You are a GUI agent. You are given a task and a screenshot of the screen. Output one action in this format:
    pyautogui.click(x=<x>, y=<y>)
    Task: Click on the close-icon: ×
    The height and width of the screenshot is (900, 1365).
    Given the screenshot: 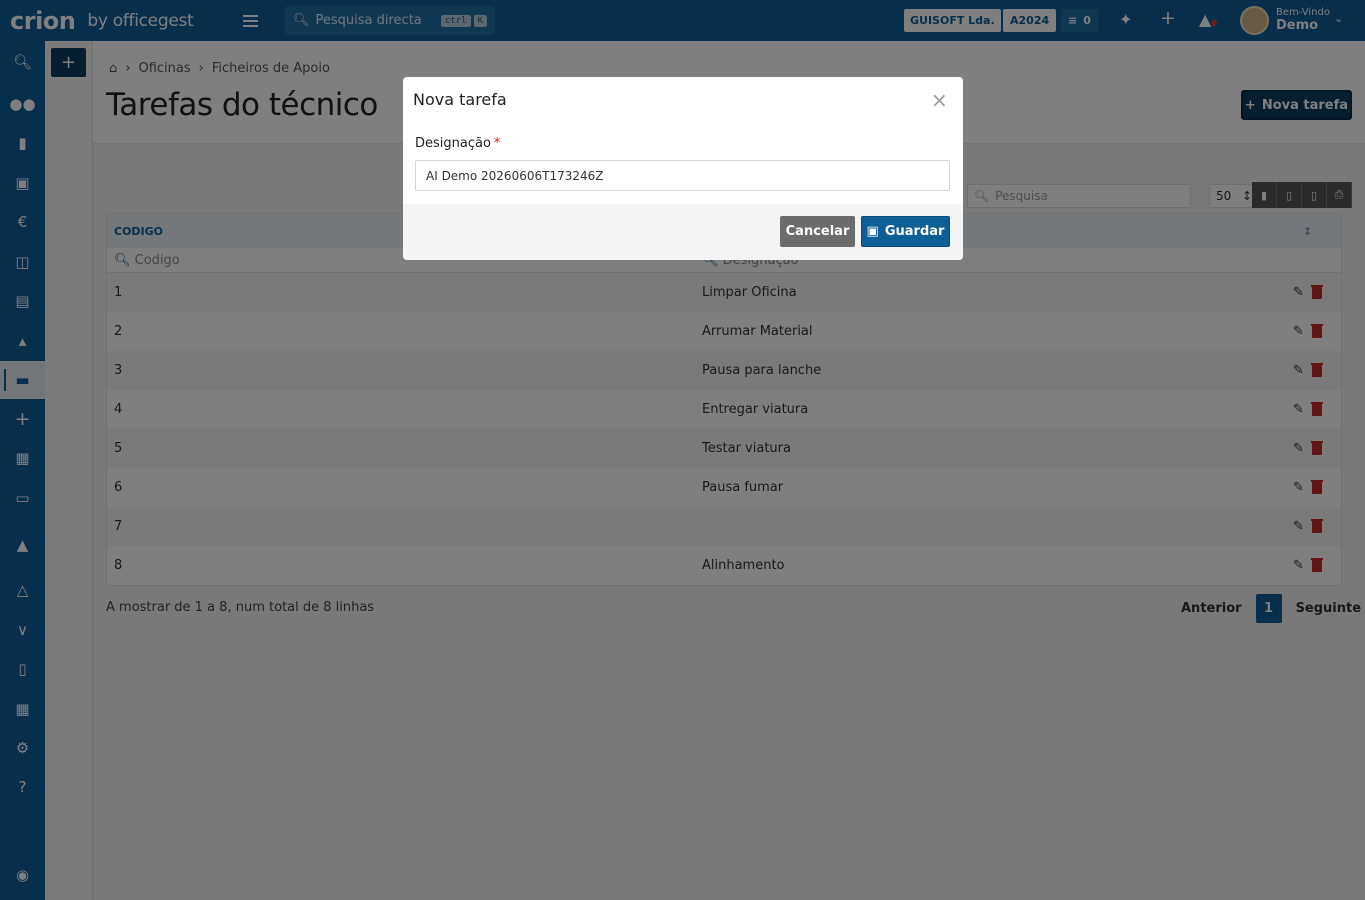 What is the action you would take?
    pyautogui.click(x=939, y=100)
    